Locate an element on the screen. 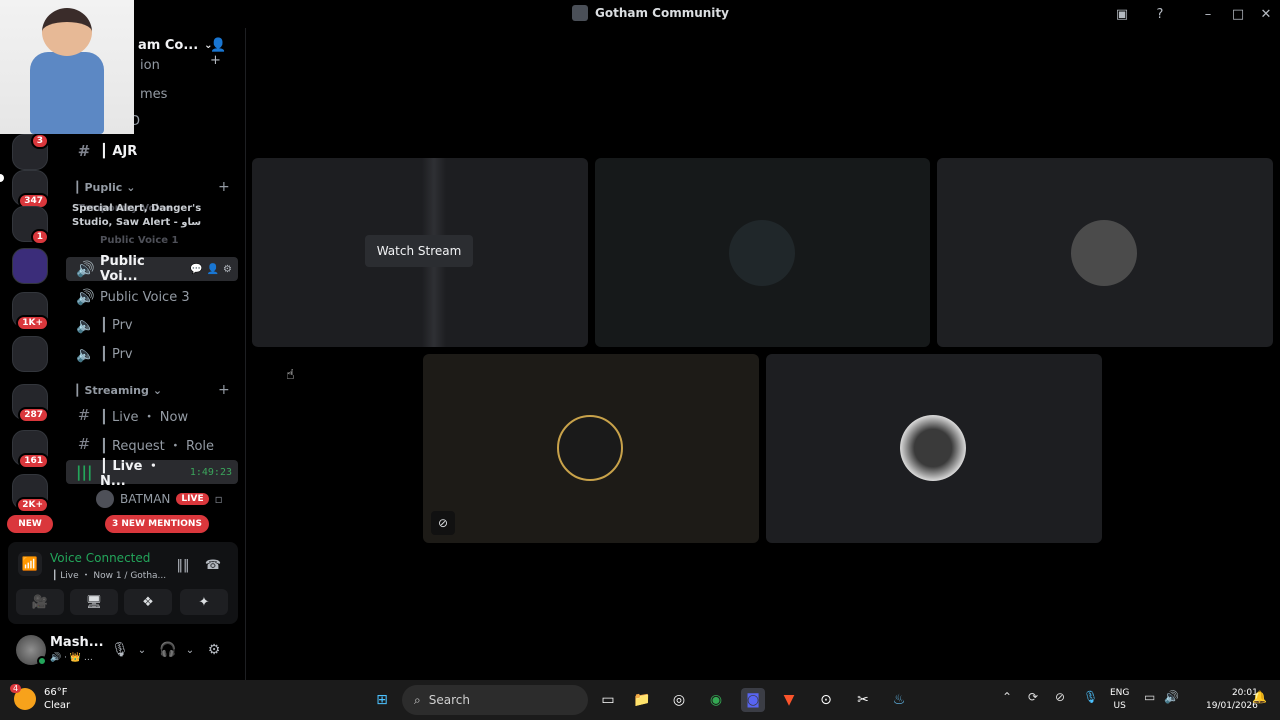 The width and height of the screenshot is (1280, 720). server-icon-5: 1K+ is located at coordinates (30, 311).